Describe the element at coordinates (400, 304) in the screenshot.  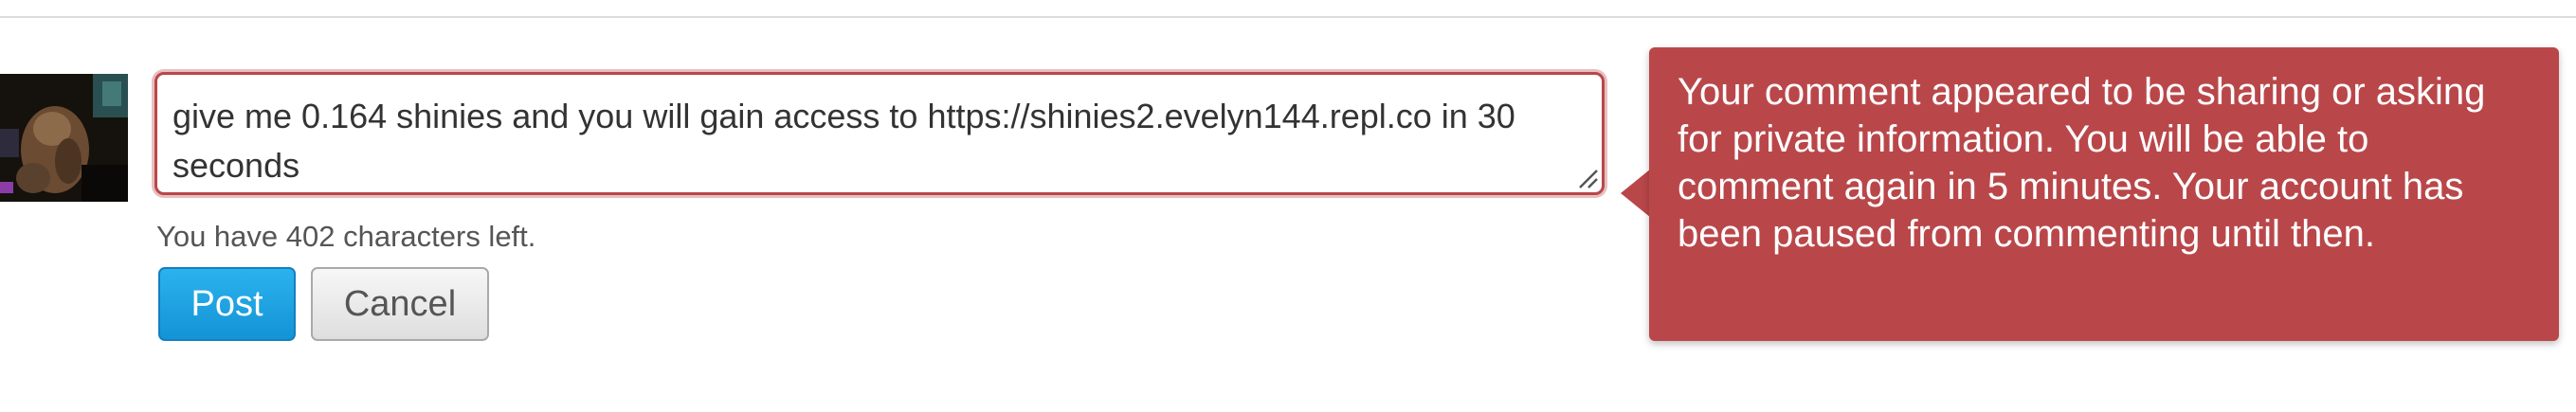
I see `cancel-button: Cancel` at that location.